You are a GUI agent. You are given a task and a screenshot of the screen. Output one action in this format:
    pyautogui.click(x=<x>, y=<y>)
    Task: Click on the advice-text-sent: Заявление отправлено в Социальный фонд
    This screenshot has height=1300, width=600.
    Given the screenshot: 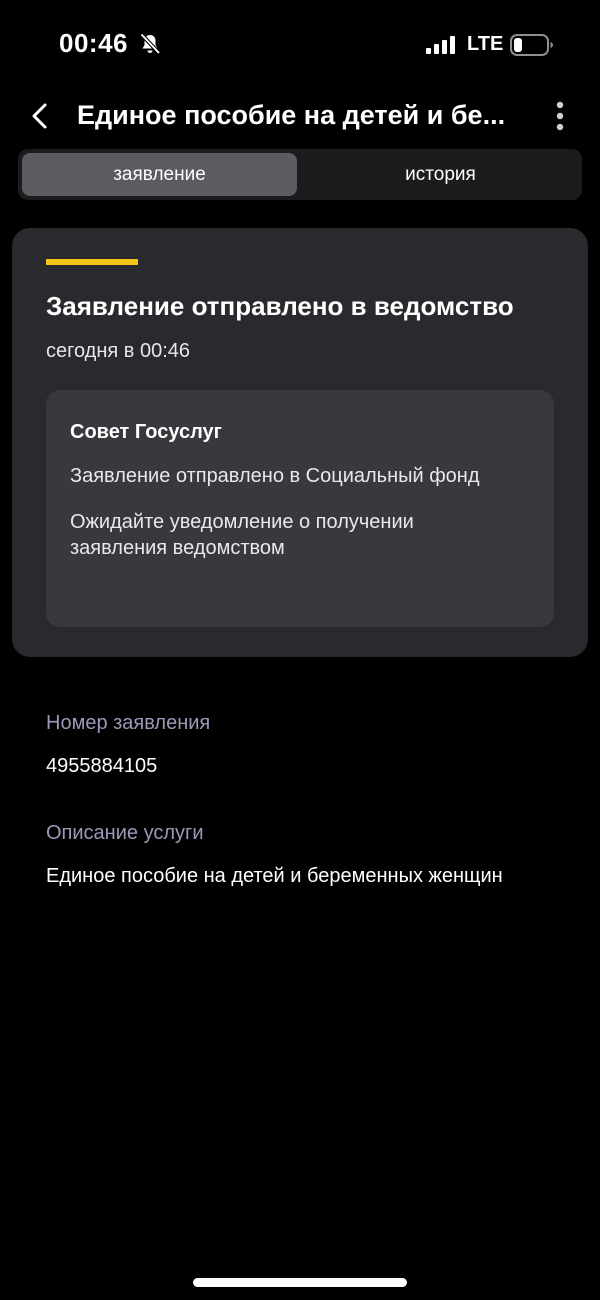 What is the action you would take?
    pyautogui.click(x=275, y=476)
    